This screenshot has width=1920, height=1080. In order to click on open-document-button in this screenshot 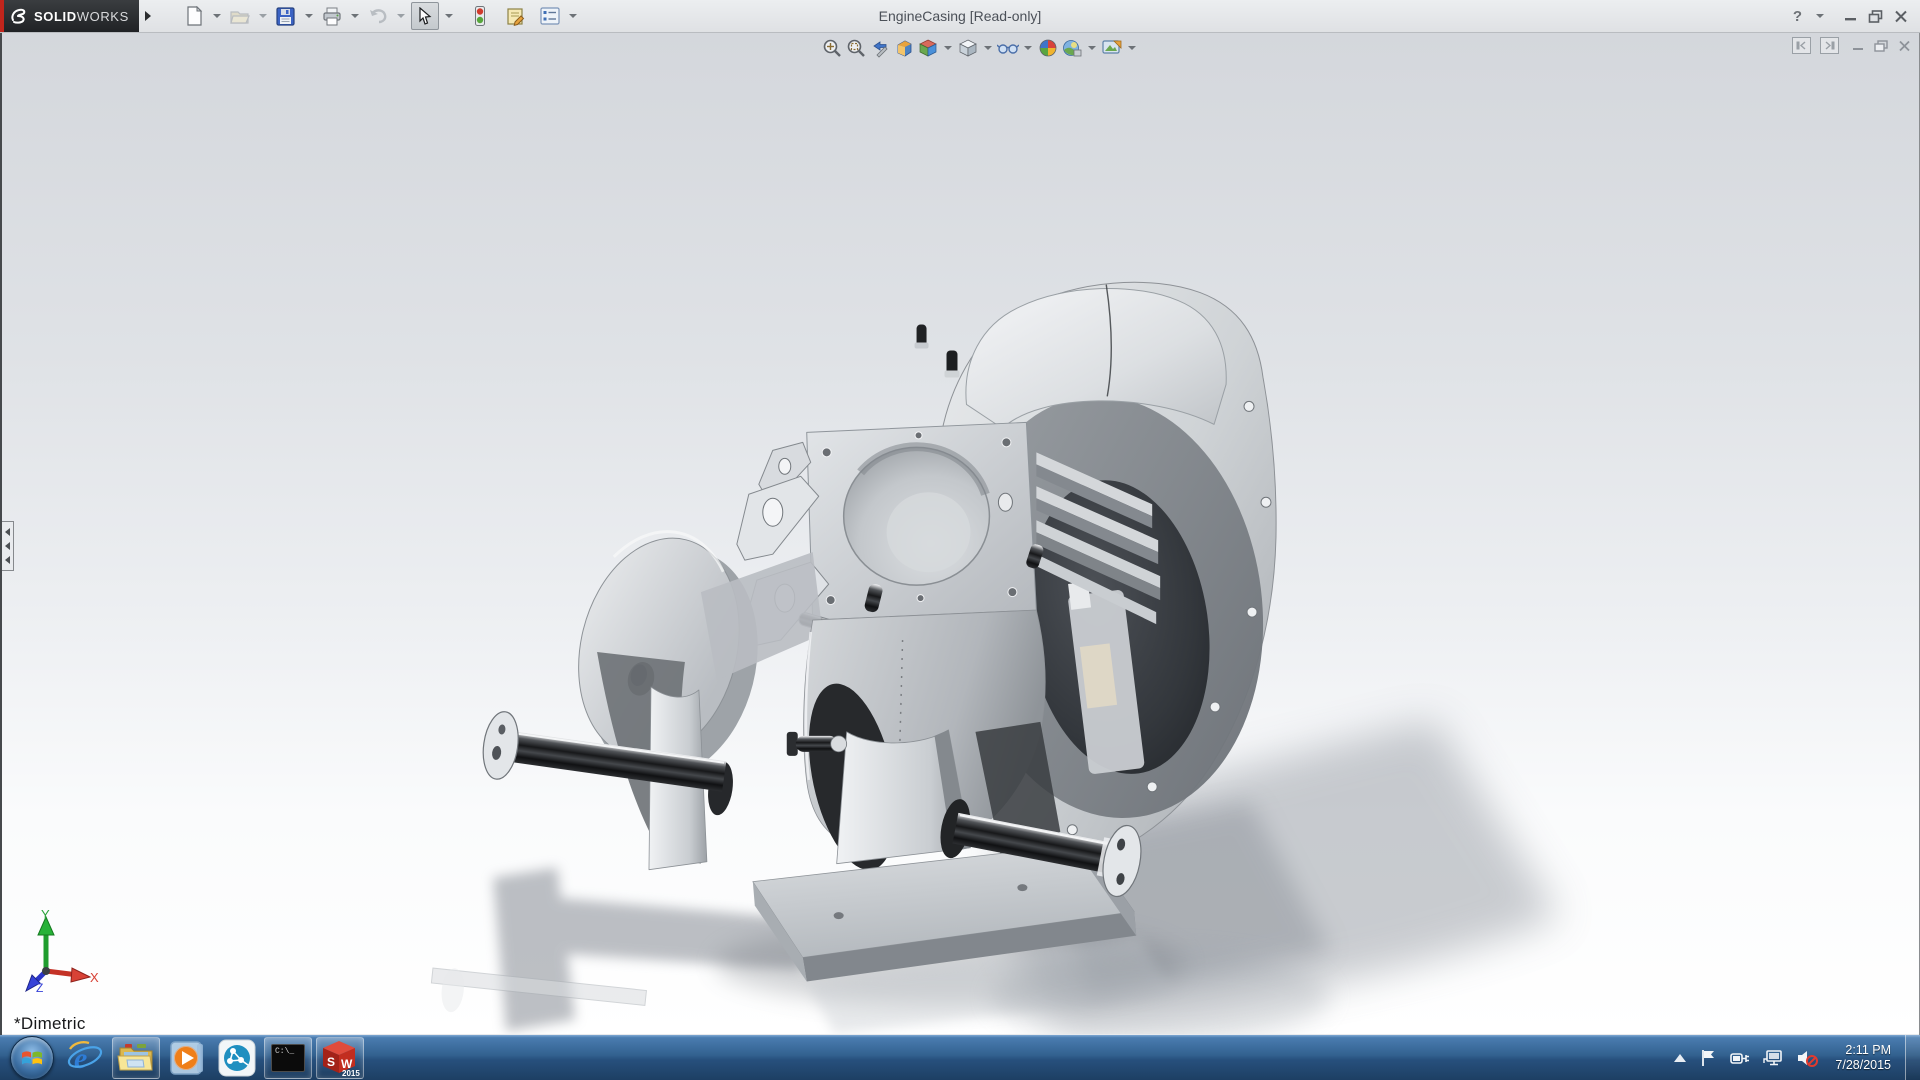, I will do `click(240, 16)`.